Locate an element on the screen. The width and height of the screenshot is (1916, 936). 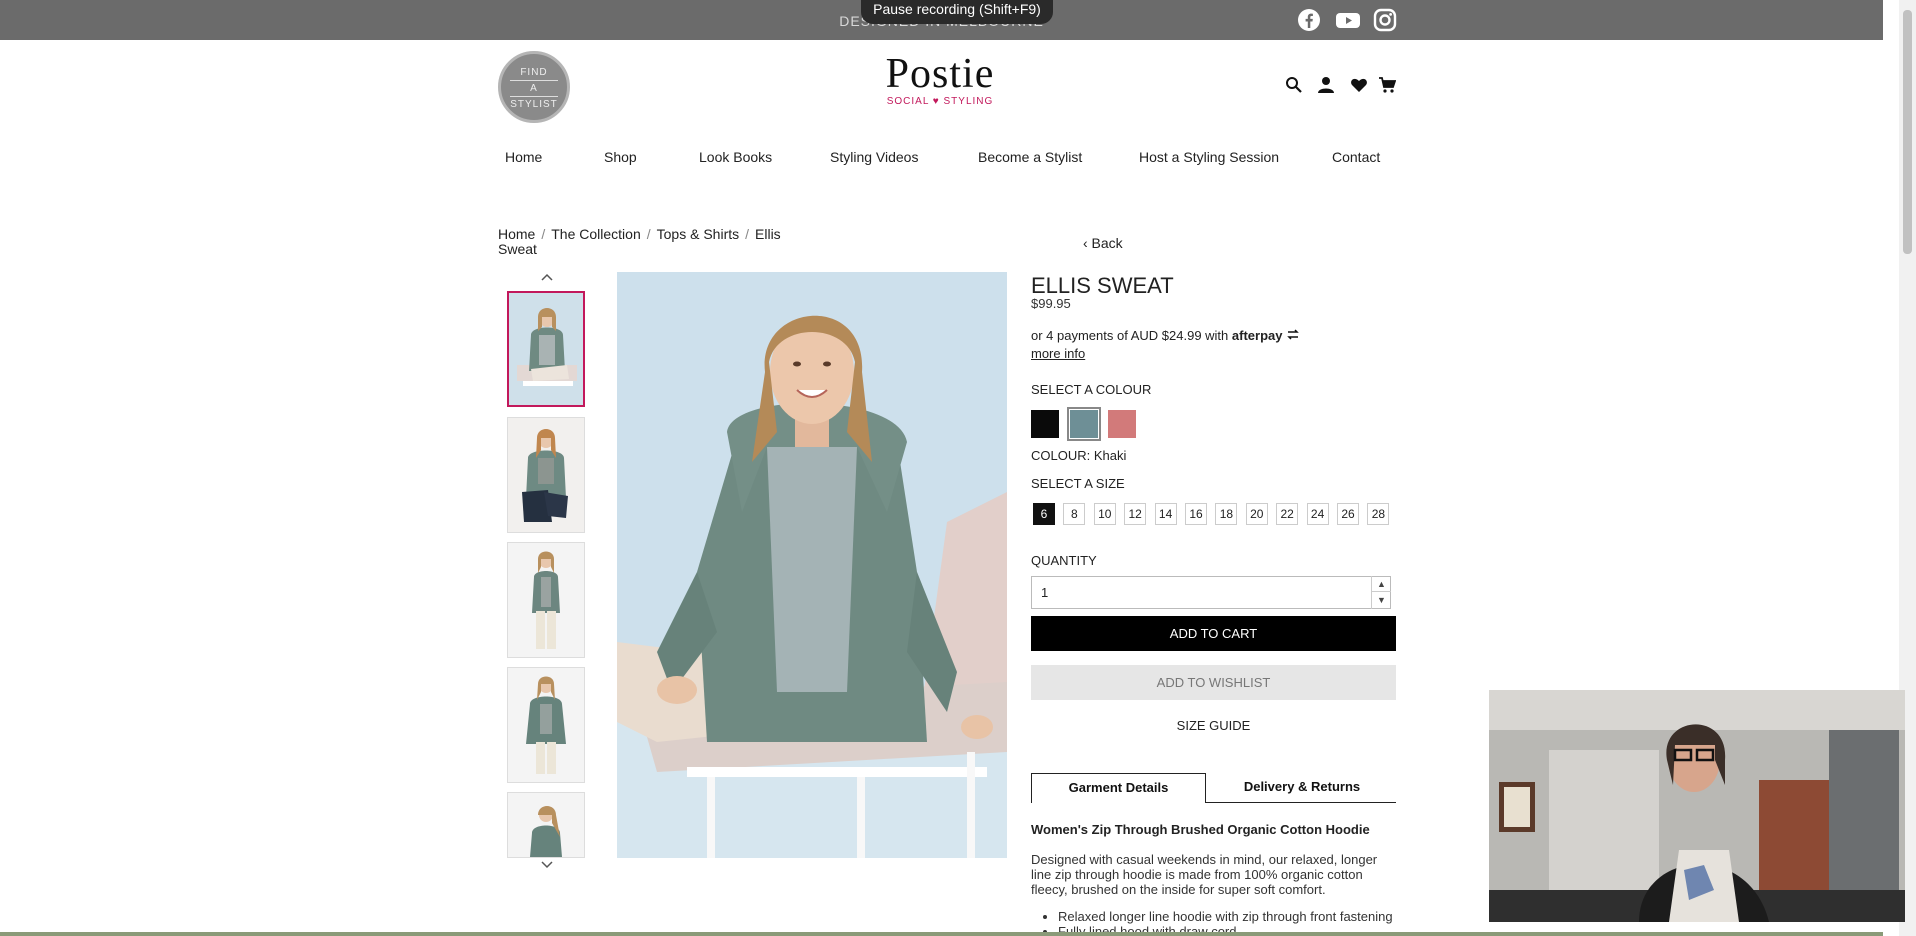
size-option-22: 22 is located at coordinates (1287, 514).